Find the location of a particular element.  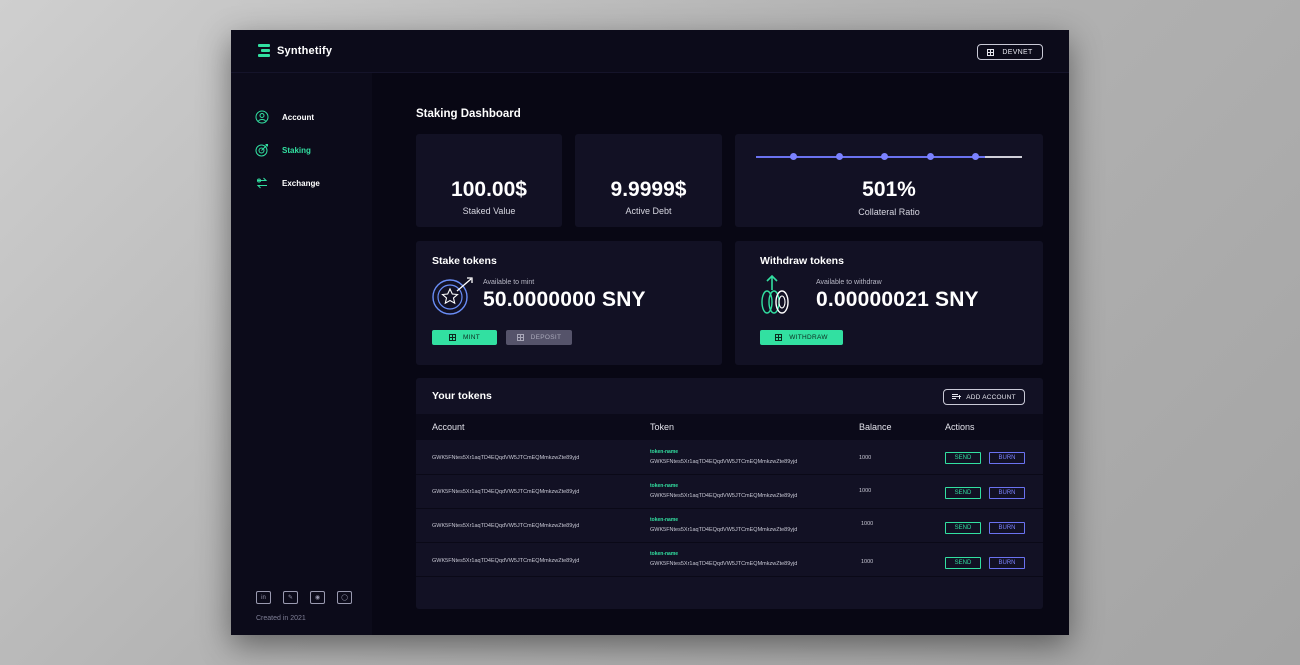

add-account-button: ADD ACCOUNT is located at coordinates (984, 397).